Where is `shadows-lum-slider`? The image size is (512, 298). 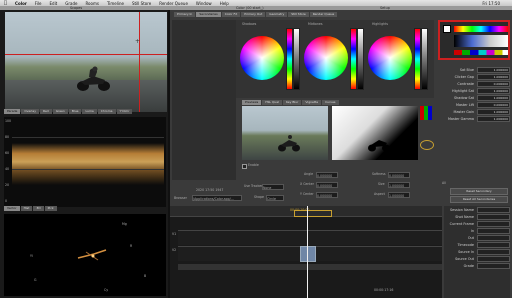
shadows-lum-slider is located at coordinates (296, 59).